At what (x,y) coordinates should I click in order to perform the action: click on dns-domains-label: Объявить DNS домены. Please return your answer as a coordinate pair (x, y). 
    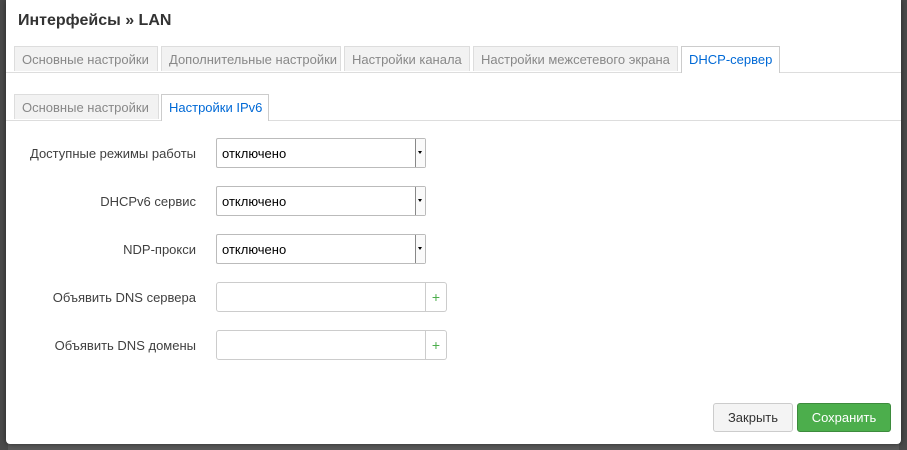
    Looking at the image, I should click on (125, 345).